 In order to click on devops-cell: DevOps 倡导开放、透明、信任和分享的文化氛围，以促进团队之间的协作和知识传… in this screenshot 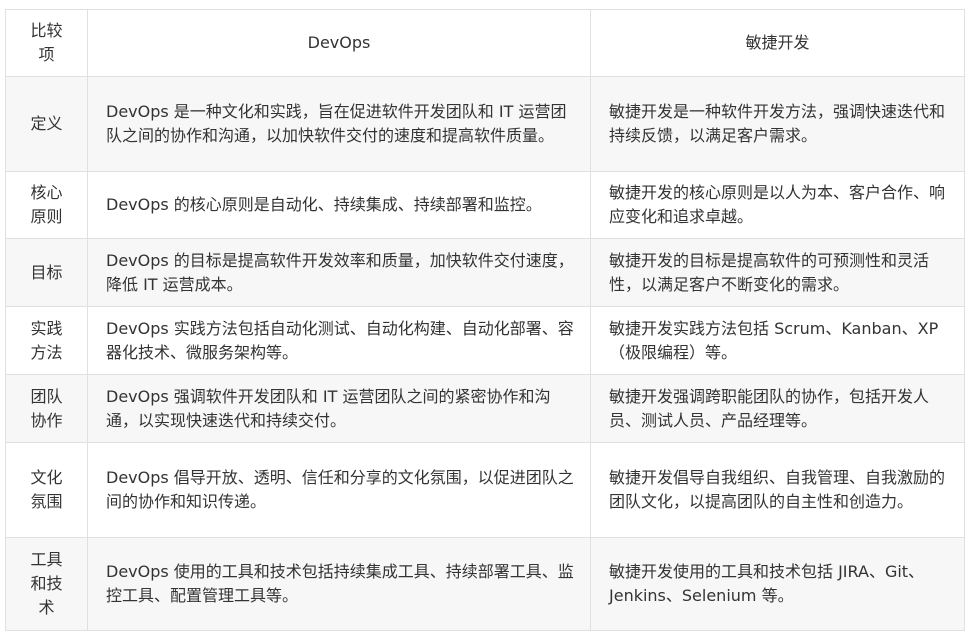, I will do `click(339, 490)`.